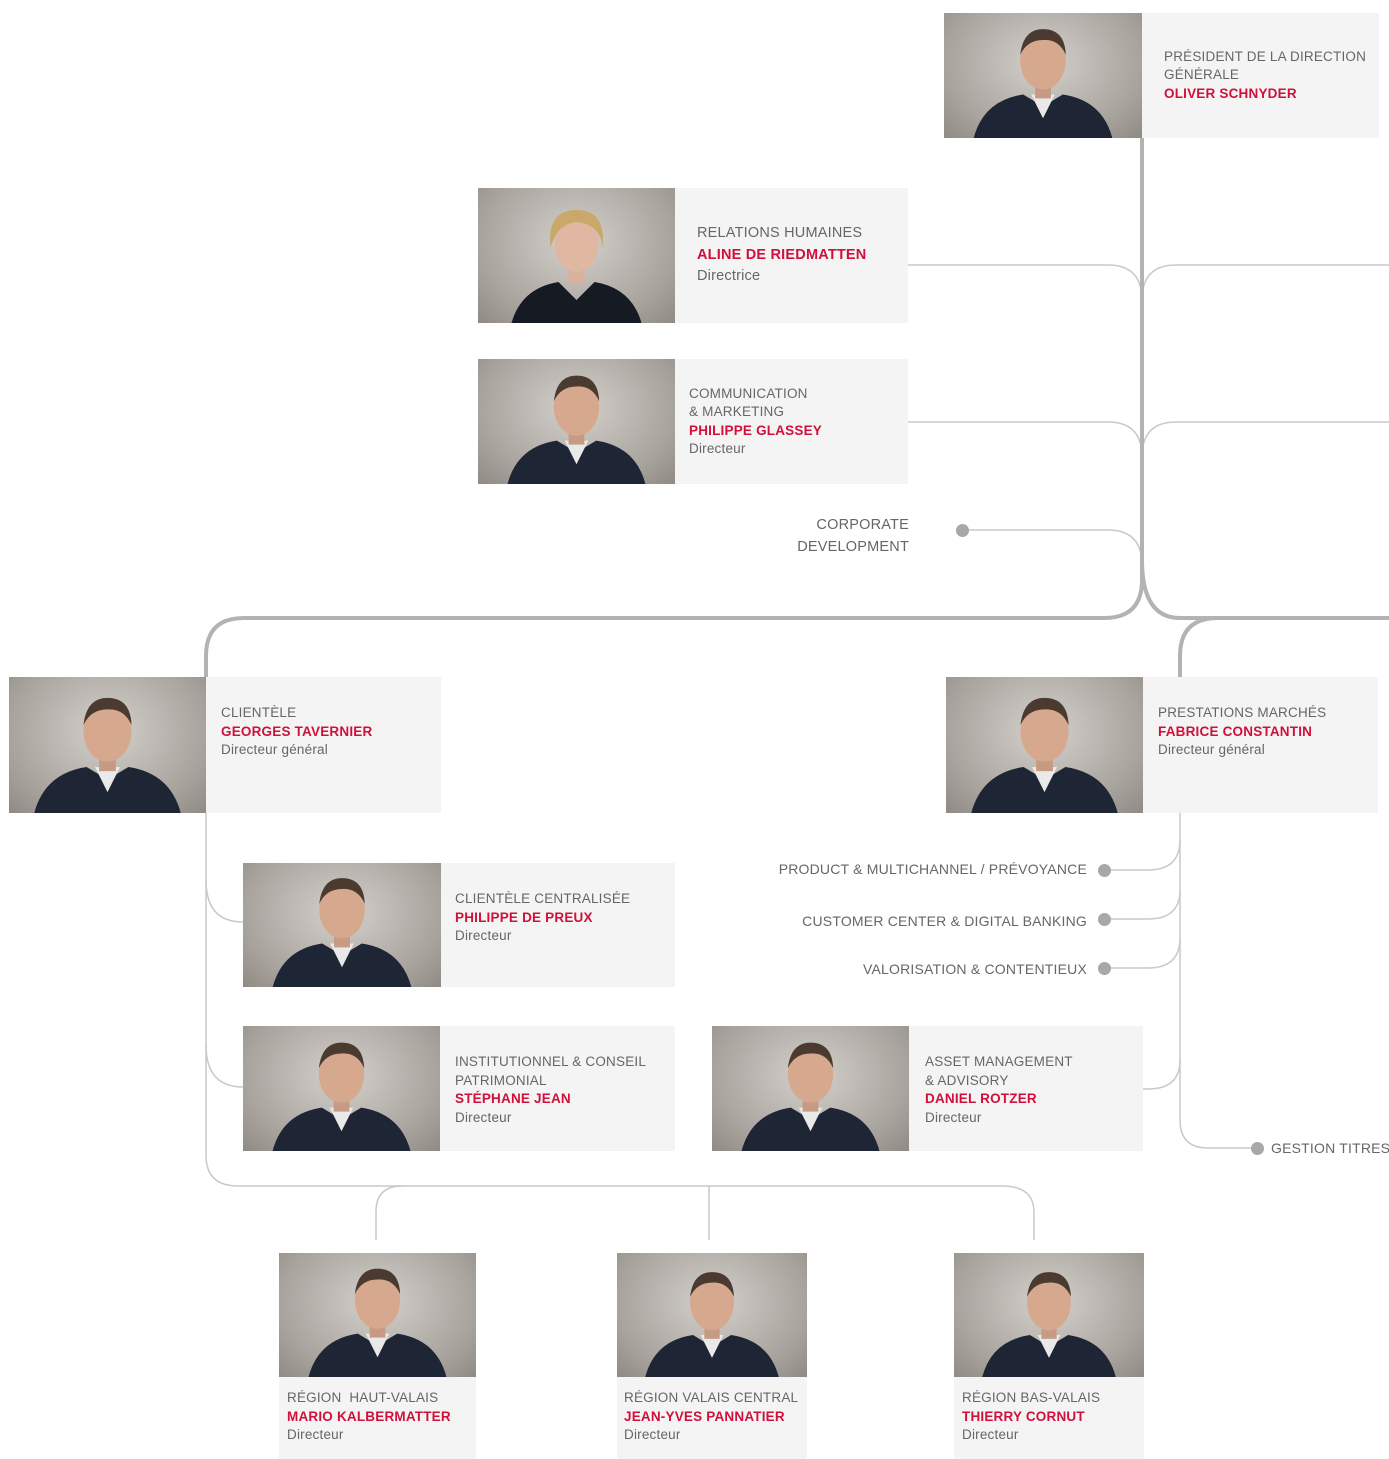  I want to click on role-label: CLIENTÈLE CENTRALISÉE, so click(543, 898).